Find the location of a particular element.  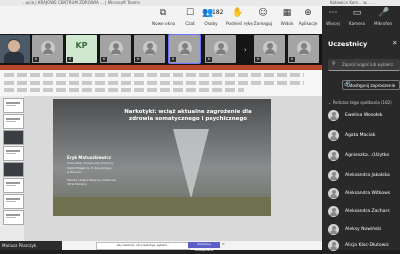

mic-label: Mikrofon is located at coordinates (383, 23).